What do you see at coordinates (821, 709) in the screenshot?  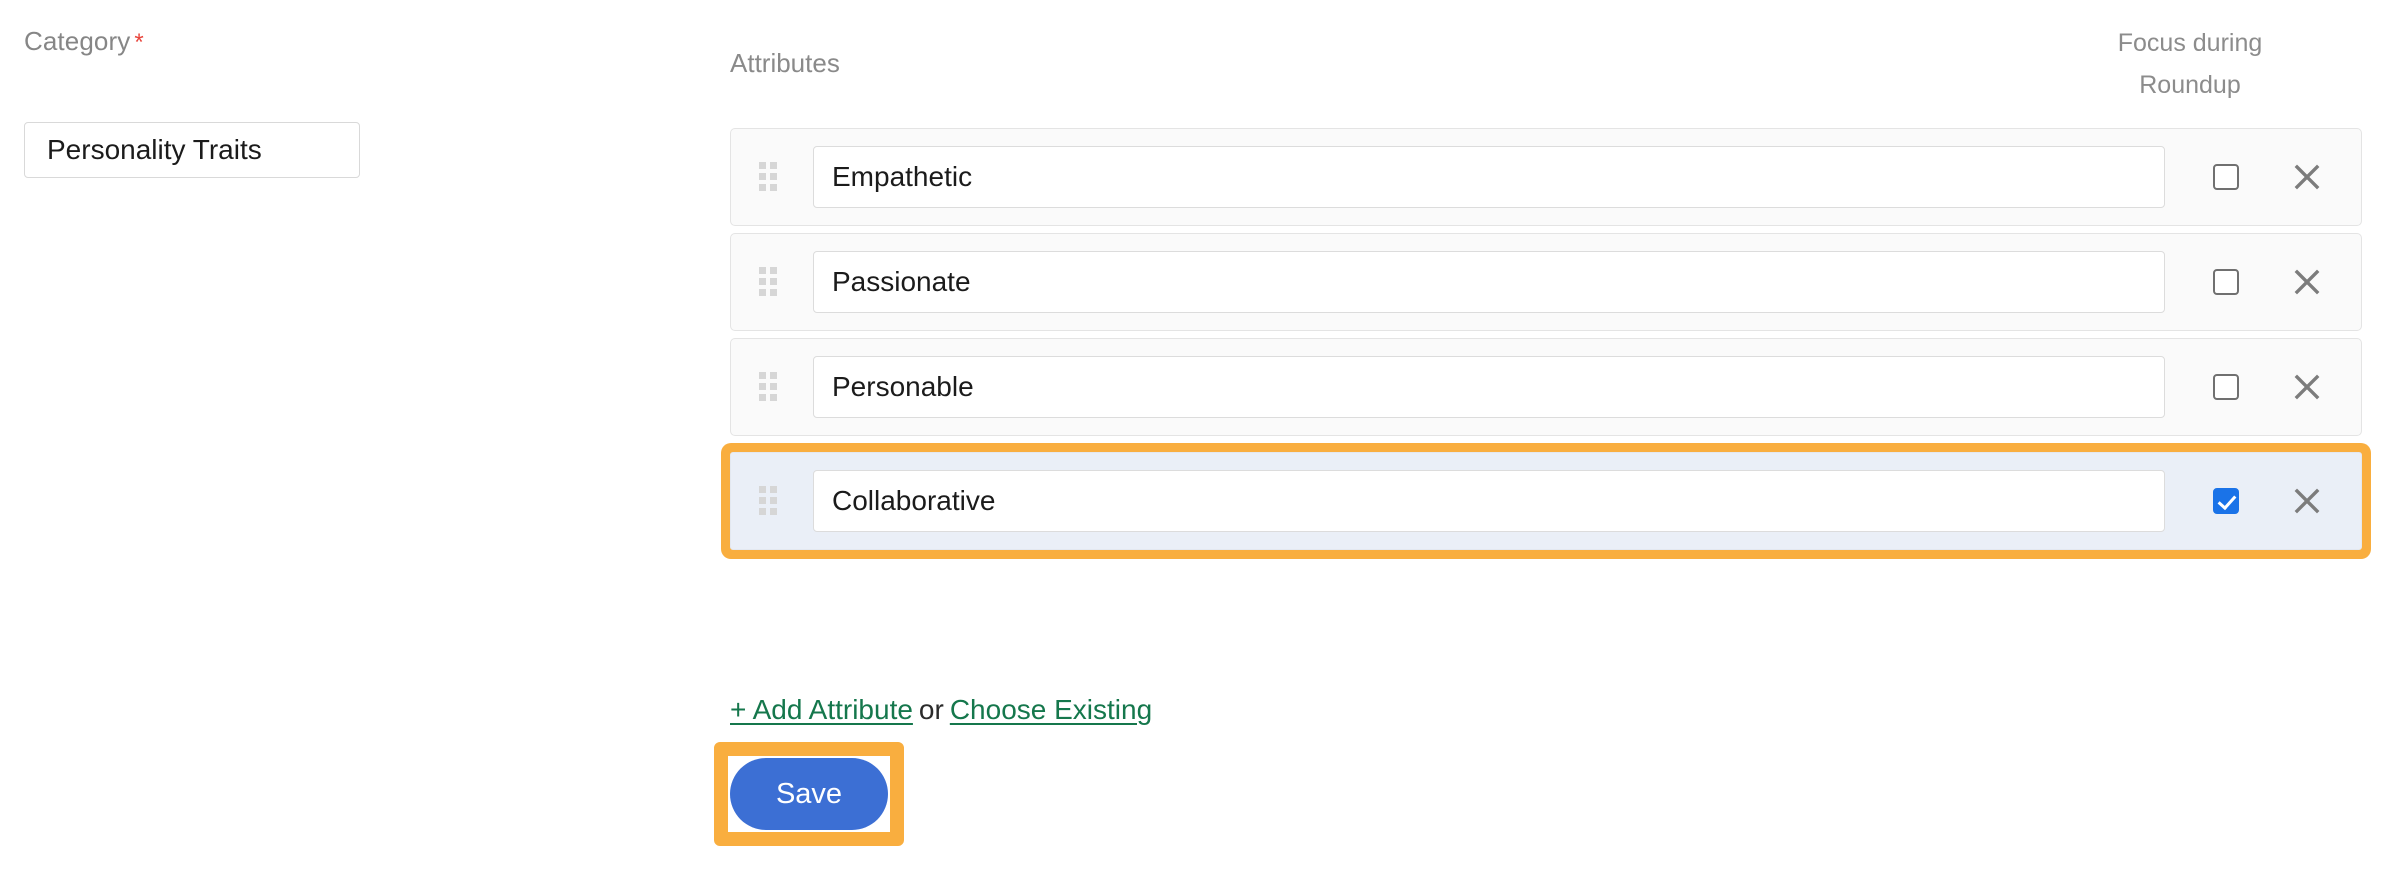 I see `add-attribute-link: + Add Attribute` at bounding box center [821, 709].